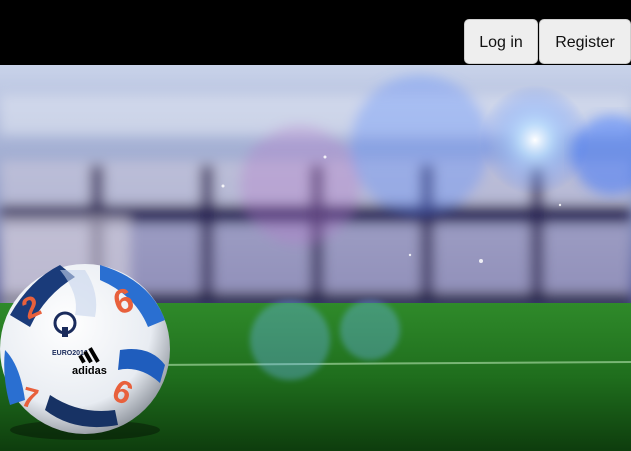 The height and width of the screenshot is (451, 631). Describe the element at coordinates (89, 371) in the screenshot. I see `ball-brand-text: adidas` at that location.